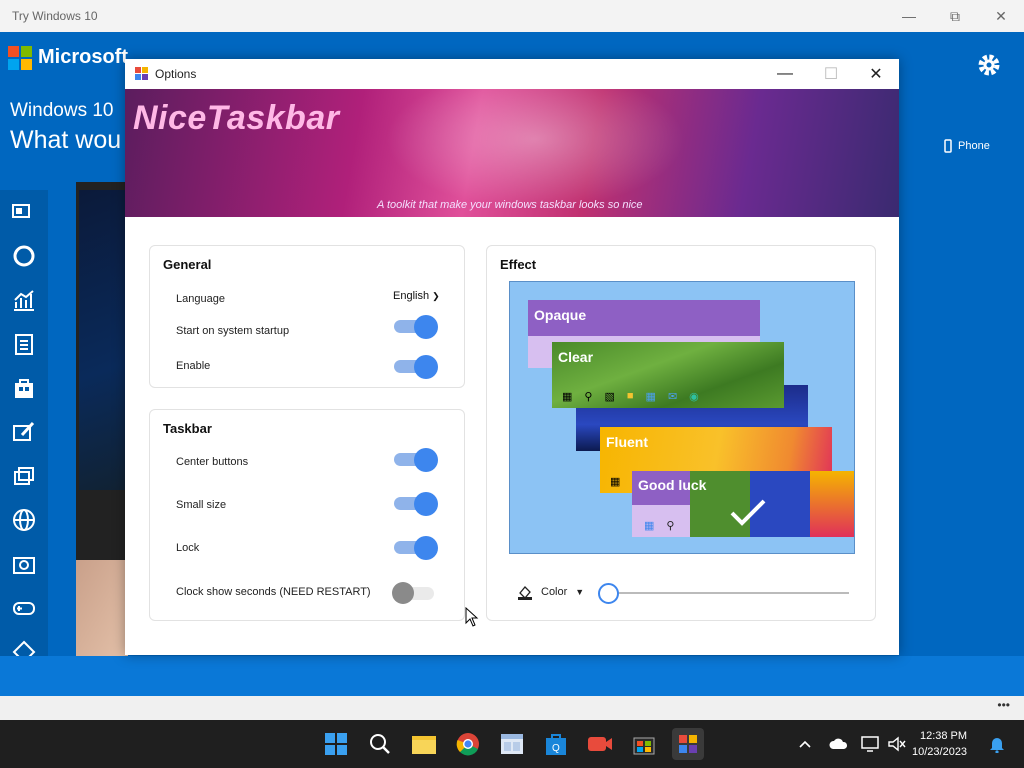 This screenshot has height=768, width=1024. I want to click on language-value: English, so click(411, 296).